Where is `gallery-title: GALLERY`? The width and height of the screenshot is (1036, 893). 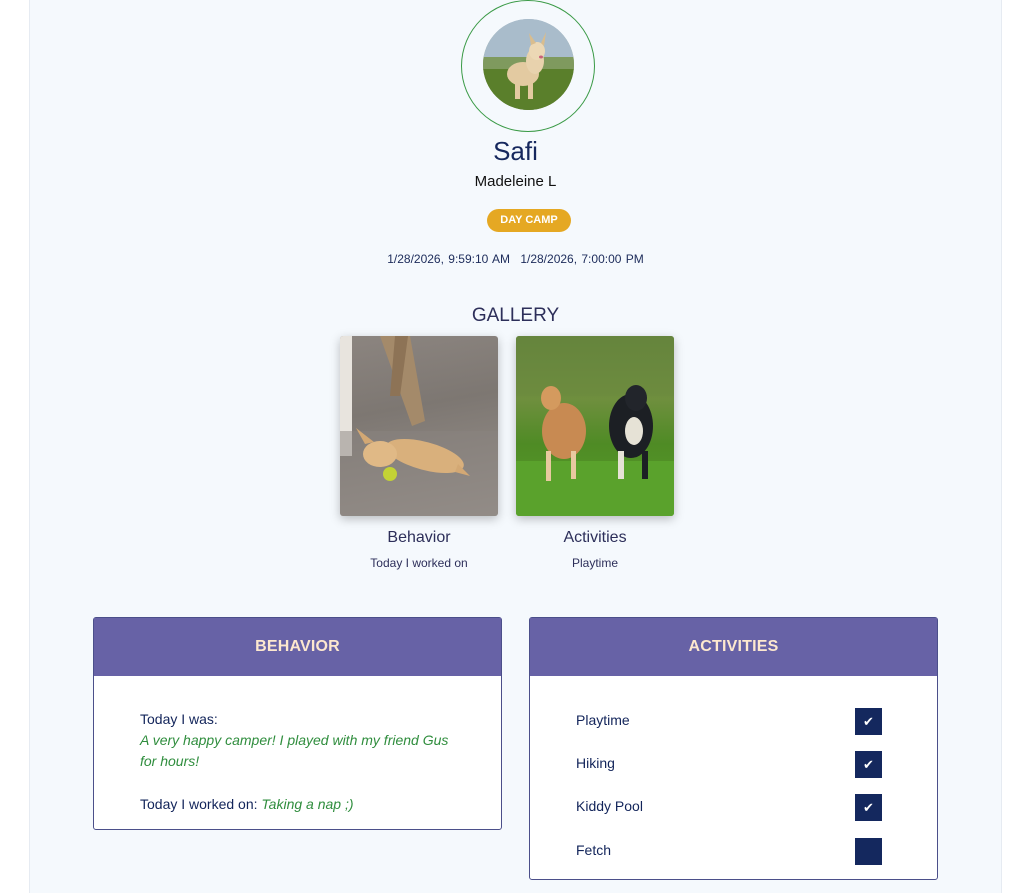
gallery-title: GALLERY is located at coordinates (515, 315).